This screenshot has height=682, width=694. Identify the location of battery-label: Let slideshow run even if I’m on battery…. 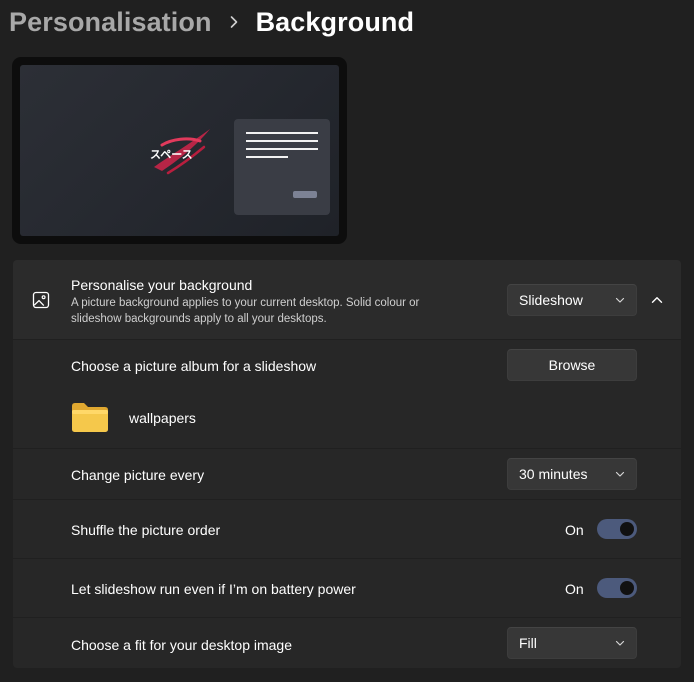
(213, 589).